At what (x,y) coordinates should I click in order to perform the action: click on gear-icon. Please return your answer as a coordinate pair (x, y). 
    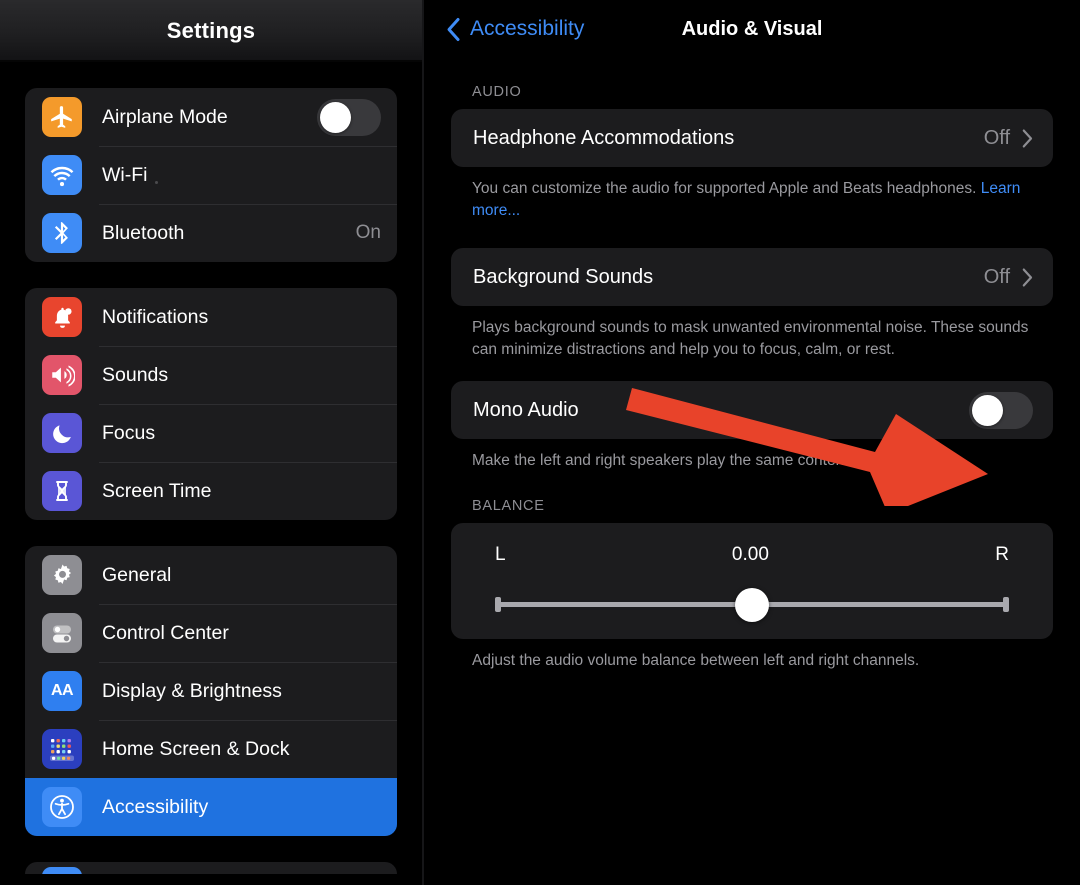
    Looking at the image, I should click on (62, 575).